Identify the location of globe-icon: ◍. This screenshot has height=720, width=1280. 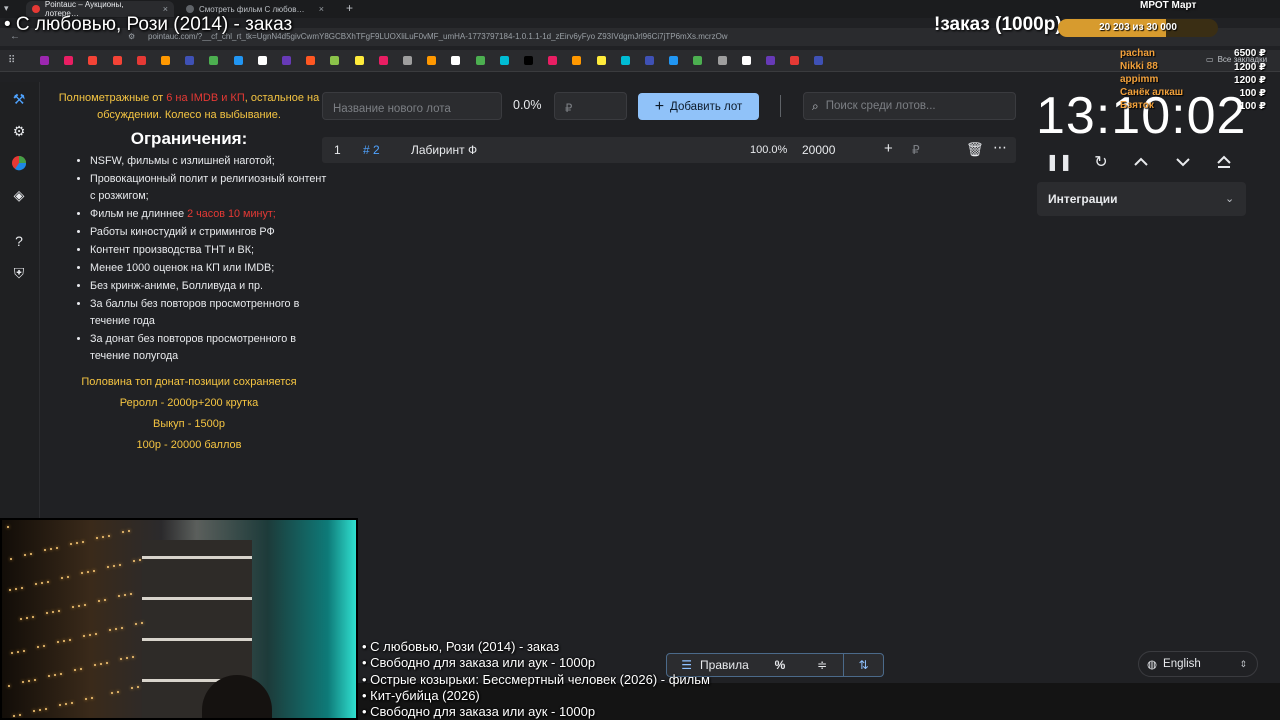
(1152, 665).